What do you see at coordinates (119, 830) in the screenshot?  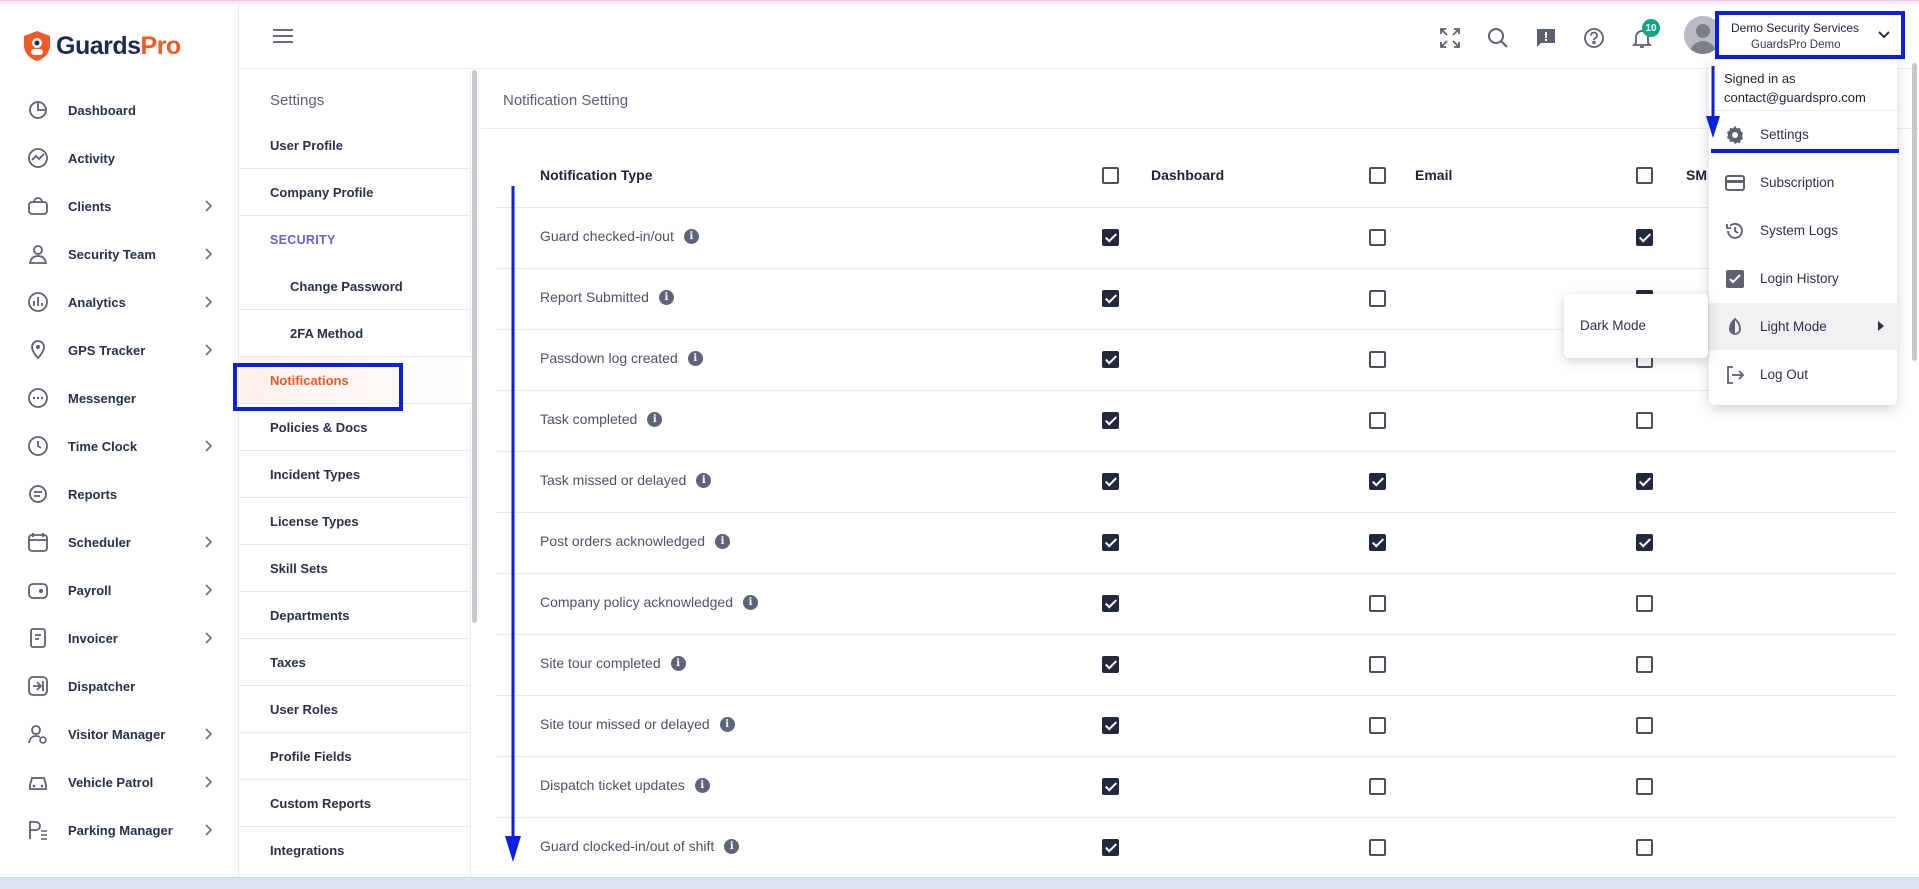 I see `nav-item-parking-manager: Parking Manager` at bounding box center [119, 830].